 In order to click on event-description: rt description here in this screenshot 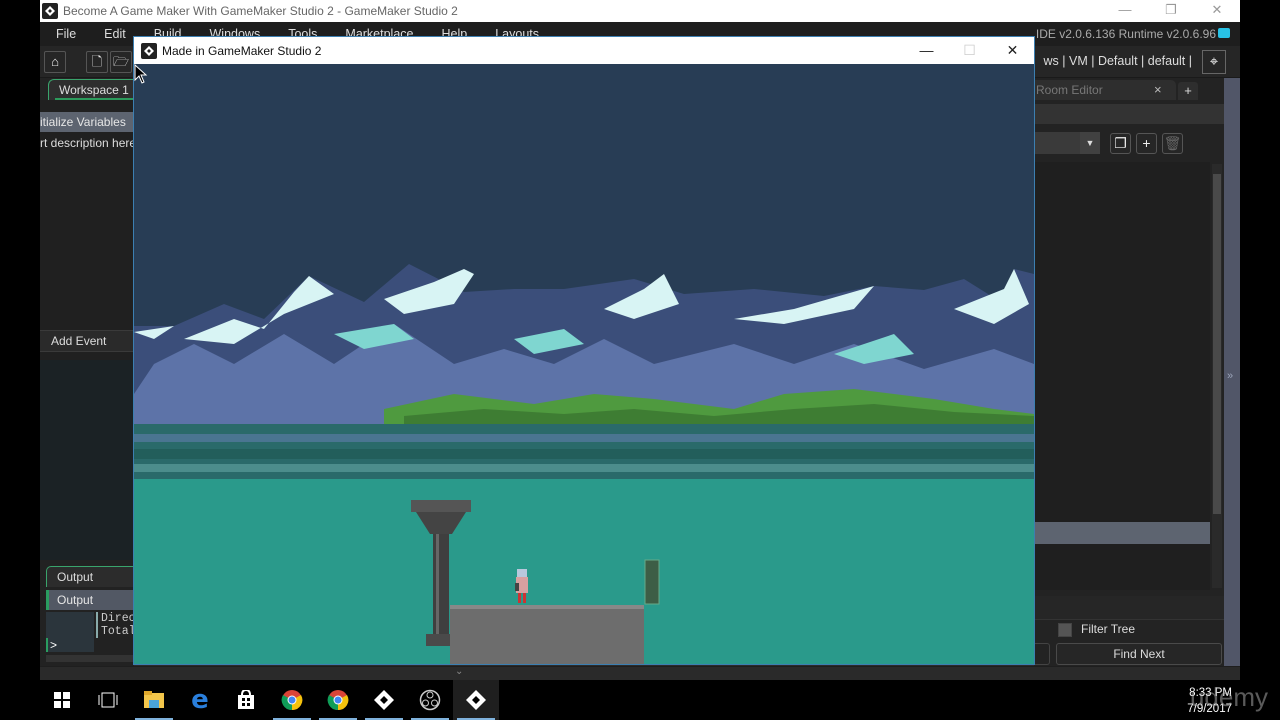, I will do `click(87, 143)`.